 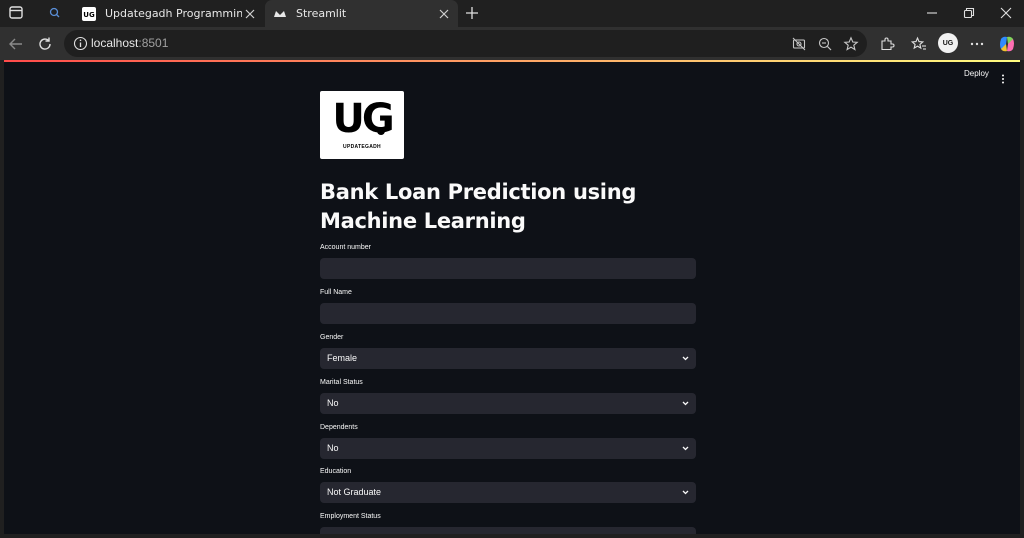 What do you see at coordinates (333, 448) in the screenshot?
I see `dependents-value: No` at bounding box center [333, 448].